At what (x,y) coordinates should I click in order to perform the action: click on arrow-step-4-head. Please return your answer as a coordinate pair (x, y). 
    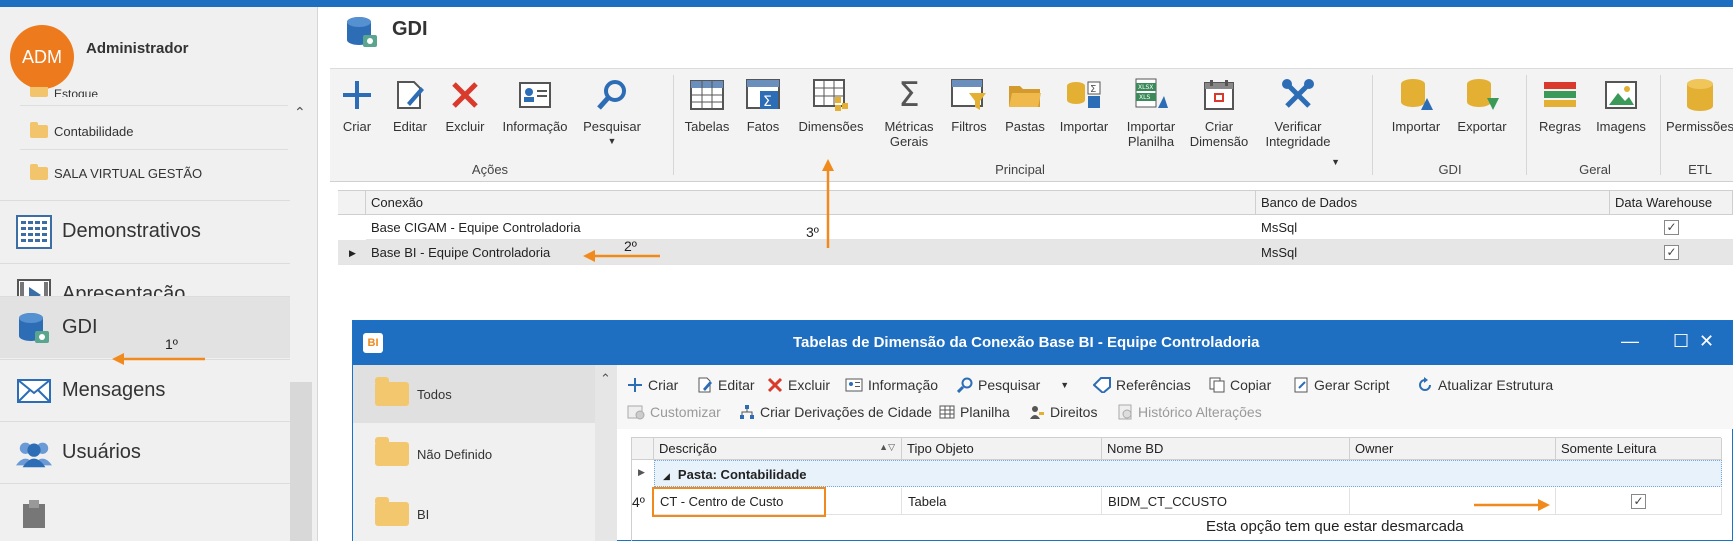
    Looking at the image, I should click on (1544, 505).